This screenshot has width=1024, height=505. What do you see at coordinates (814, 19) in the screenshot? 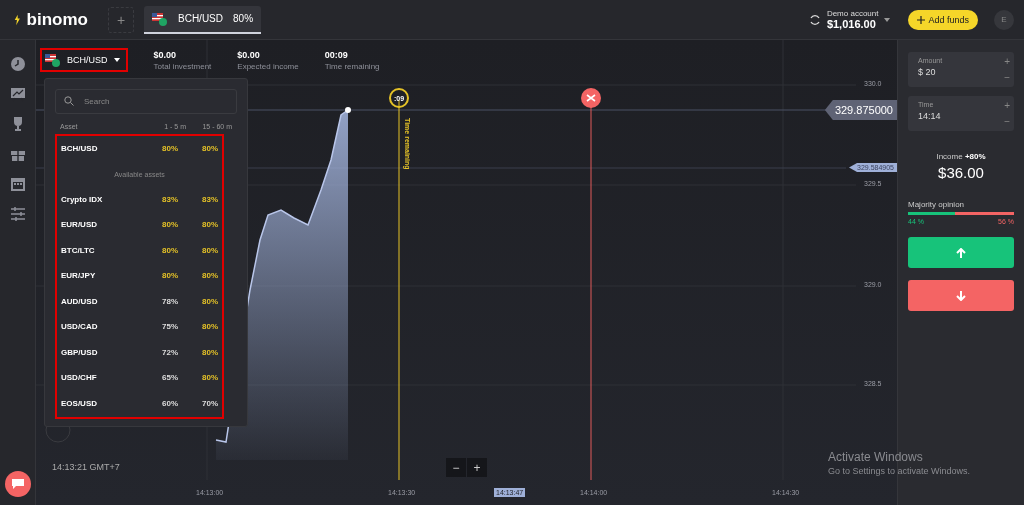
I see `refresh-icon` at bounding box center [814, 19].